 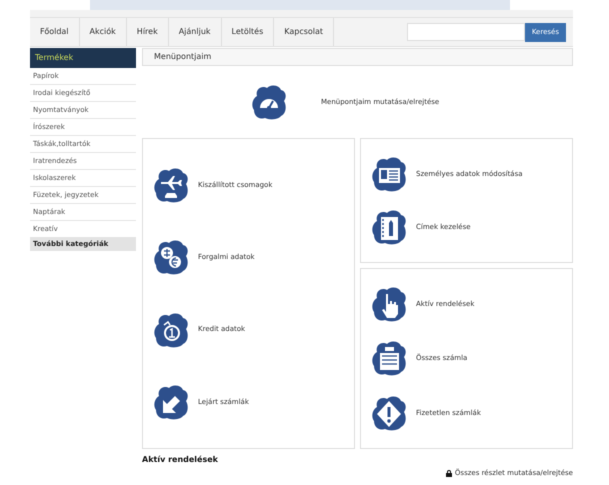 What do you see at coordinates (389, 227) in the screenshot?
I see `notebook-pencil-icon` at bounding box center [389, 227].